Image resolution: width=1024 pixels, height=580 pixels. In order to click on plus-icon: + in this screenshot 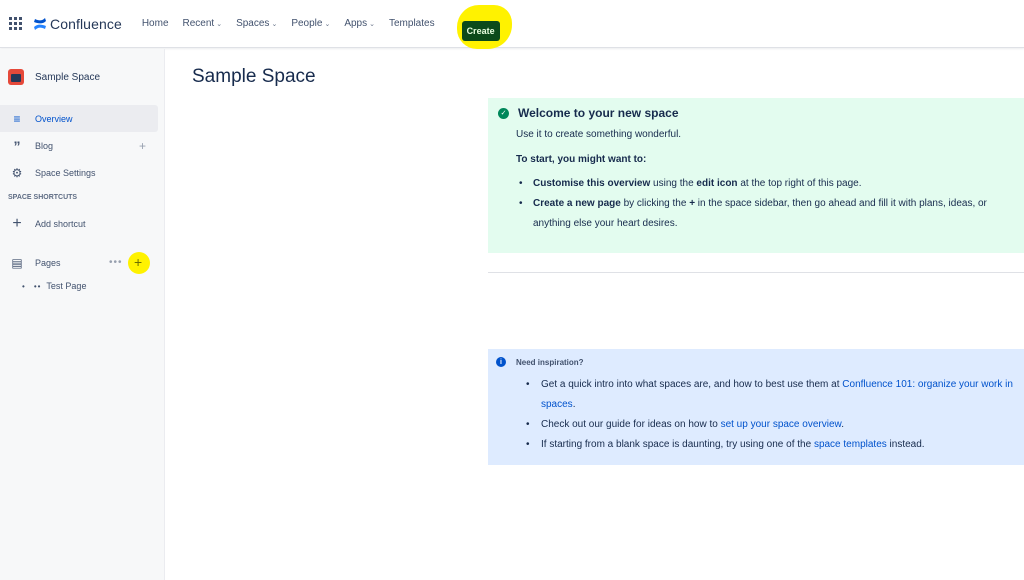, I will do `click(17, 223)`.